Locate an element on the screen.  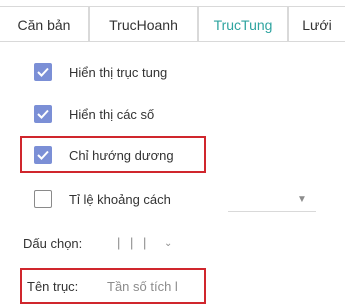
option-show-numbers: Hiển thị các số is located at coordinates (94, 114).